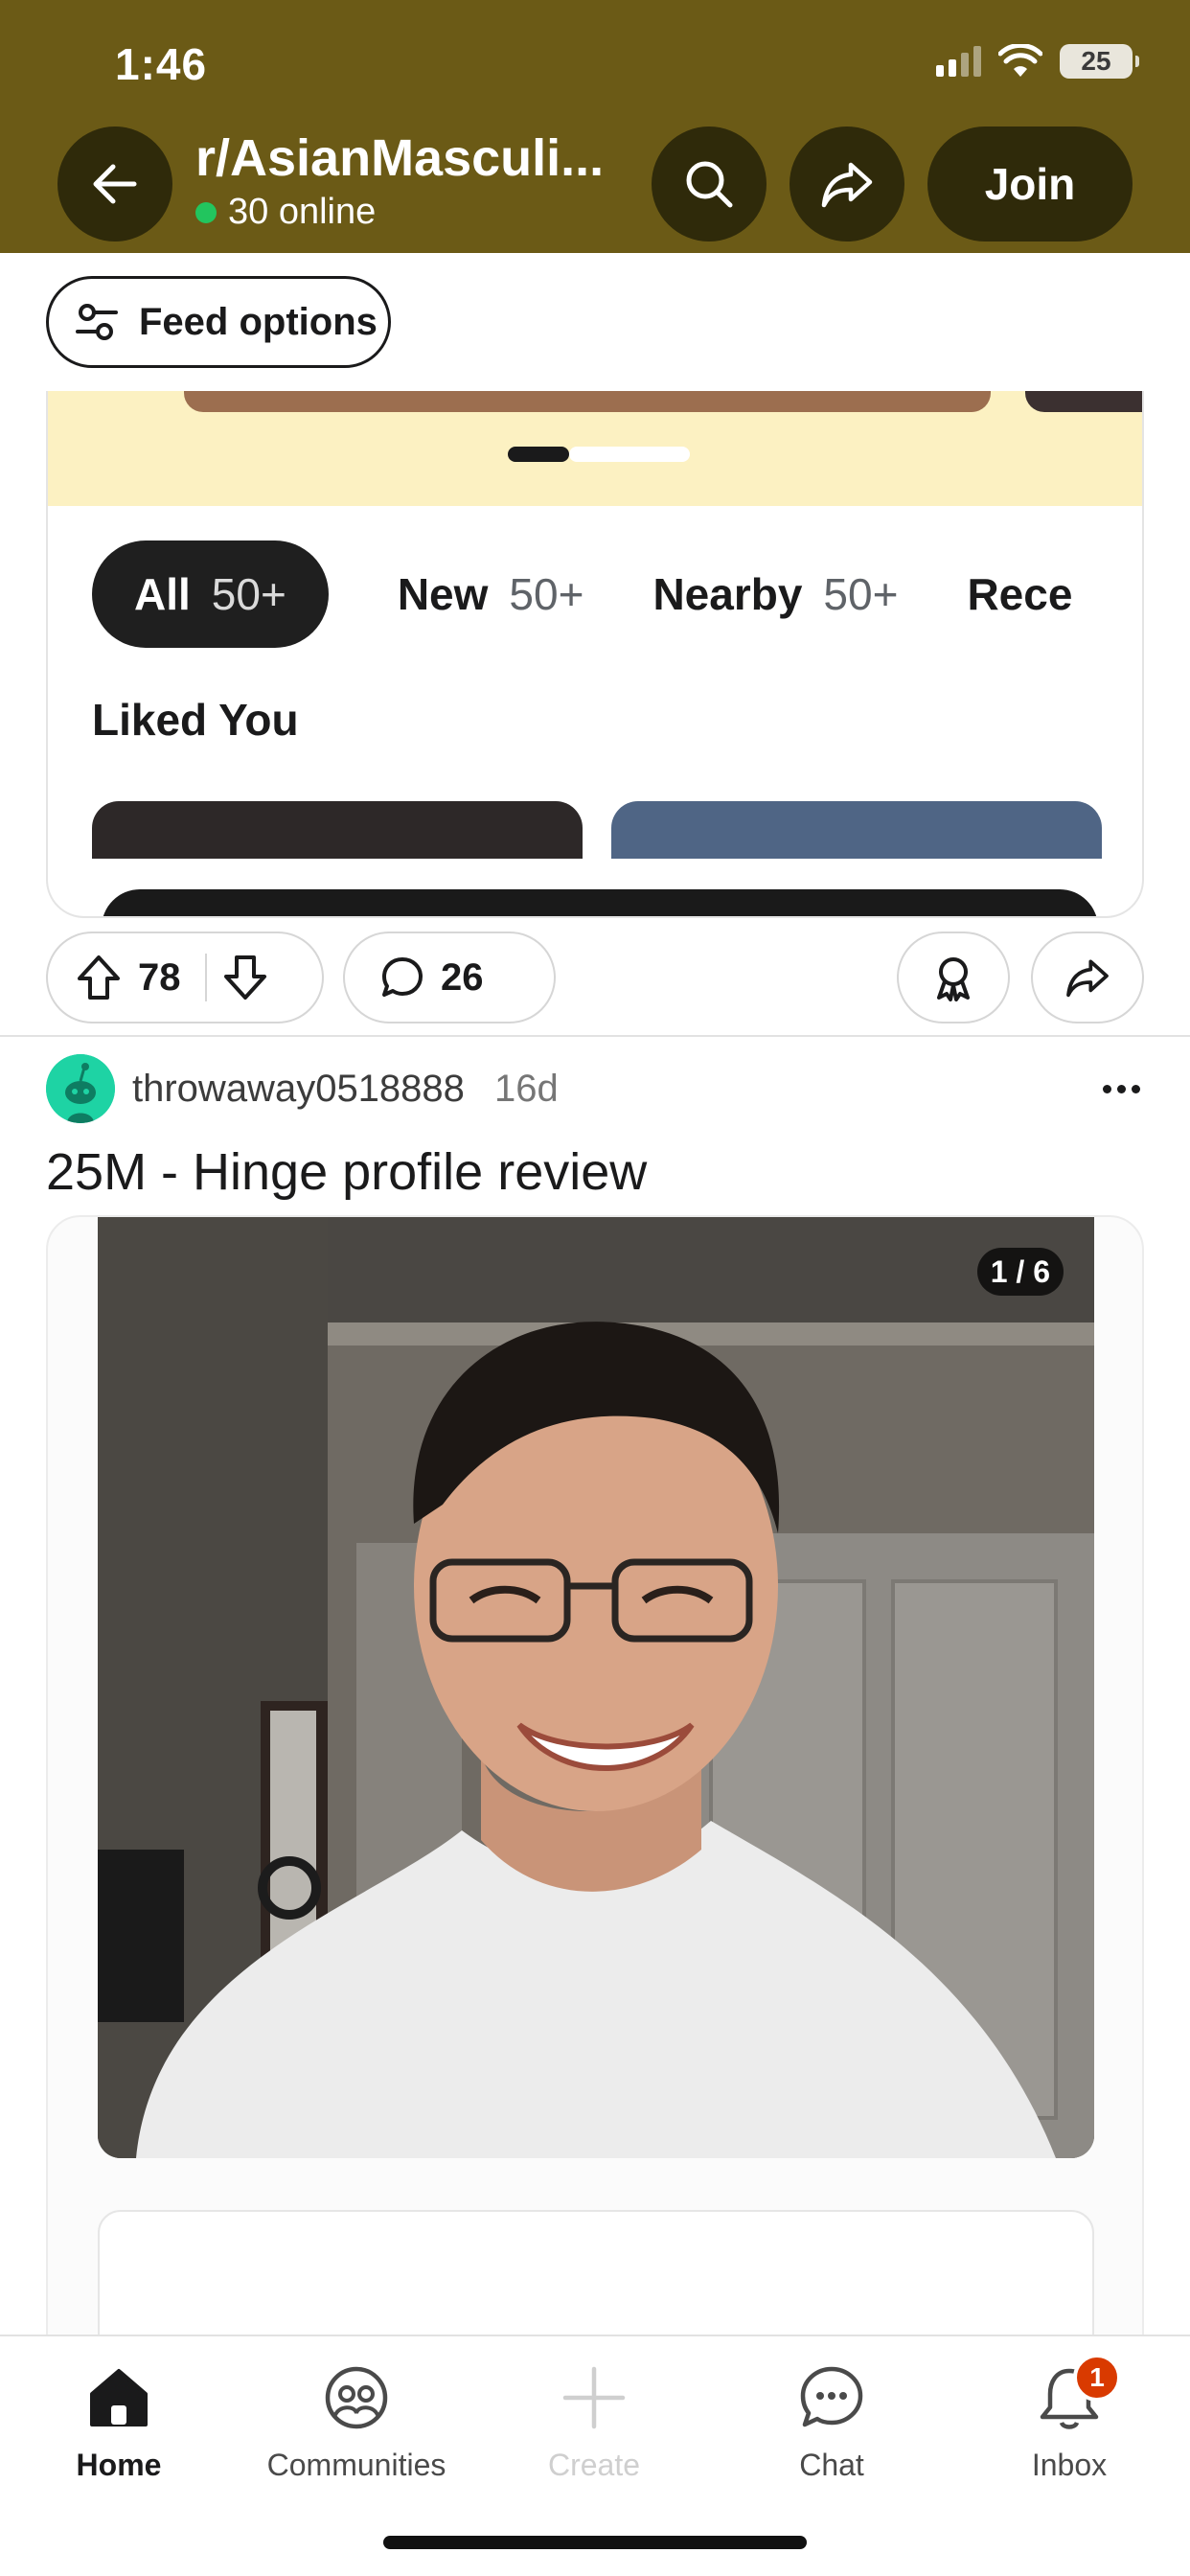 This screenshot has height=2576, width=1190. What do you see at coordinates (159, 977) in the screenshot?
I see `upvote-count: 78` at bounding box center [159, 977].